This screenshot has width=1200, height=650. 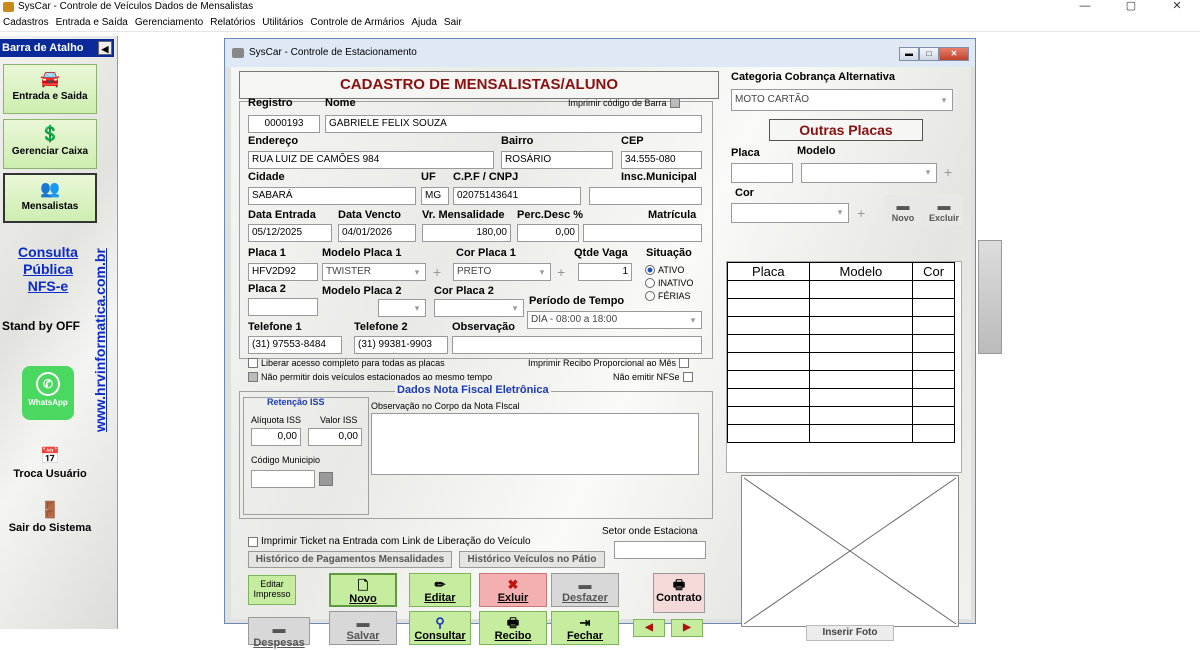 I want to click on window-minimize-button: ▬, so click(x=909, y=54).